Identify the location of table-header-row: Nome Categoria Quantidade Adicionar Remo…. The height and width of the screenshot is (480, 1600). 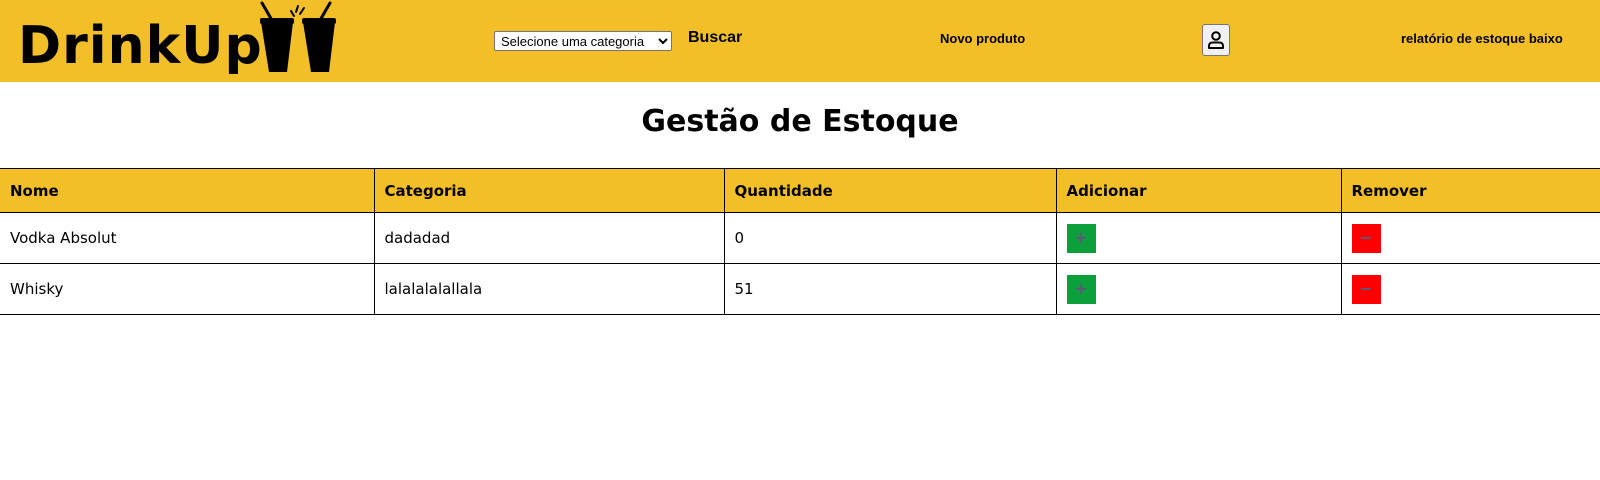
(800, 190).